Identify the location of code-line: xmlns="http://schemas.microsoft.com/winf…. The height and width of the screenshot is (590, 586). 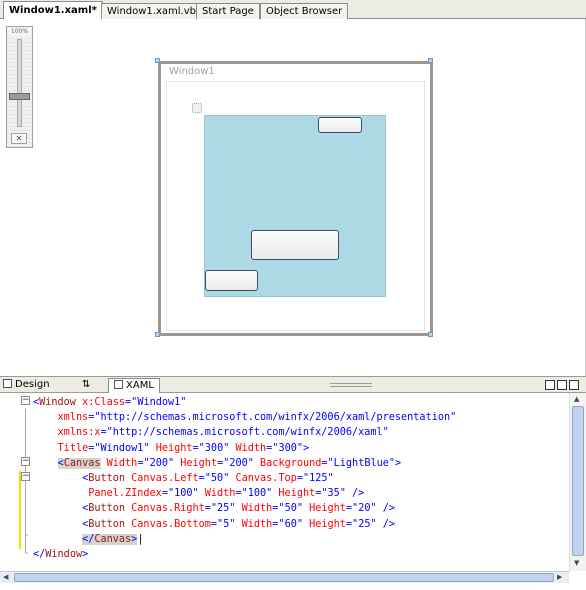
(300, 417).